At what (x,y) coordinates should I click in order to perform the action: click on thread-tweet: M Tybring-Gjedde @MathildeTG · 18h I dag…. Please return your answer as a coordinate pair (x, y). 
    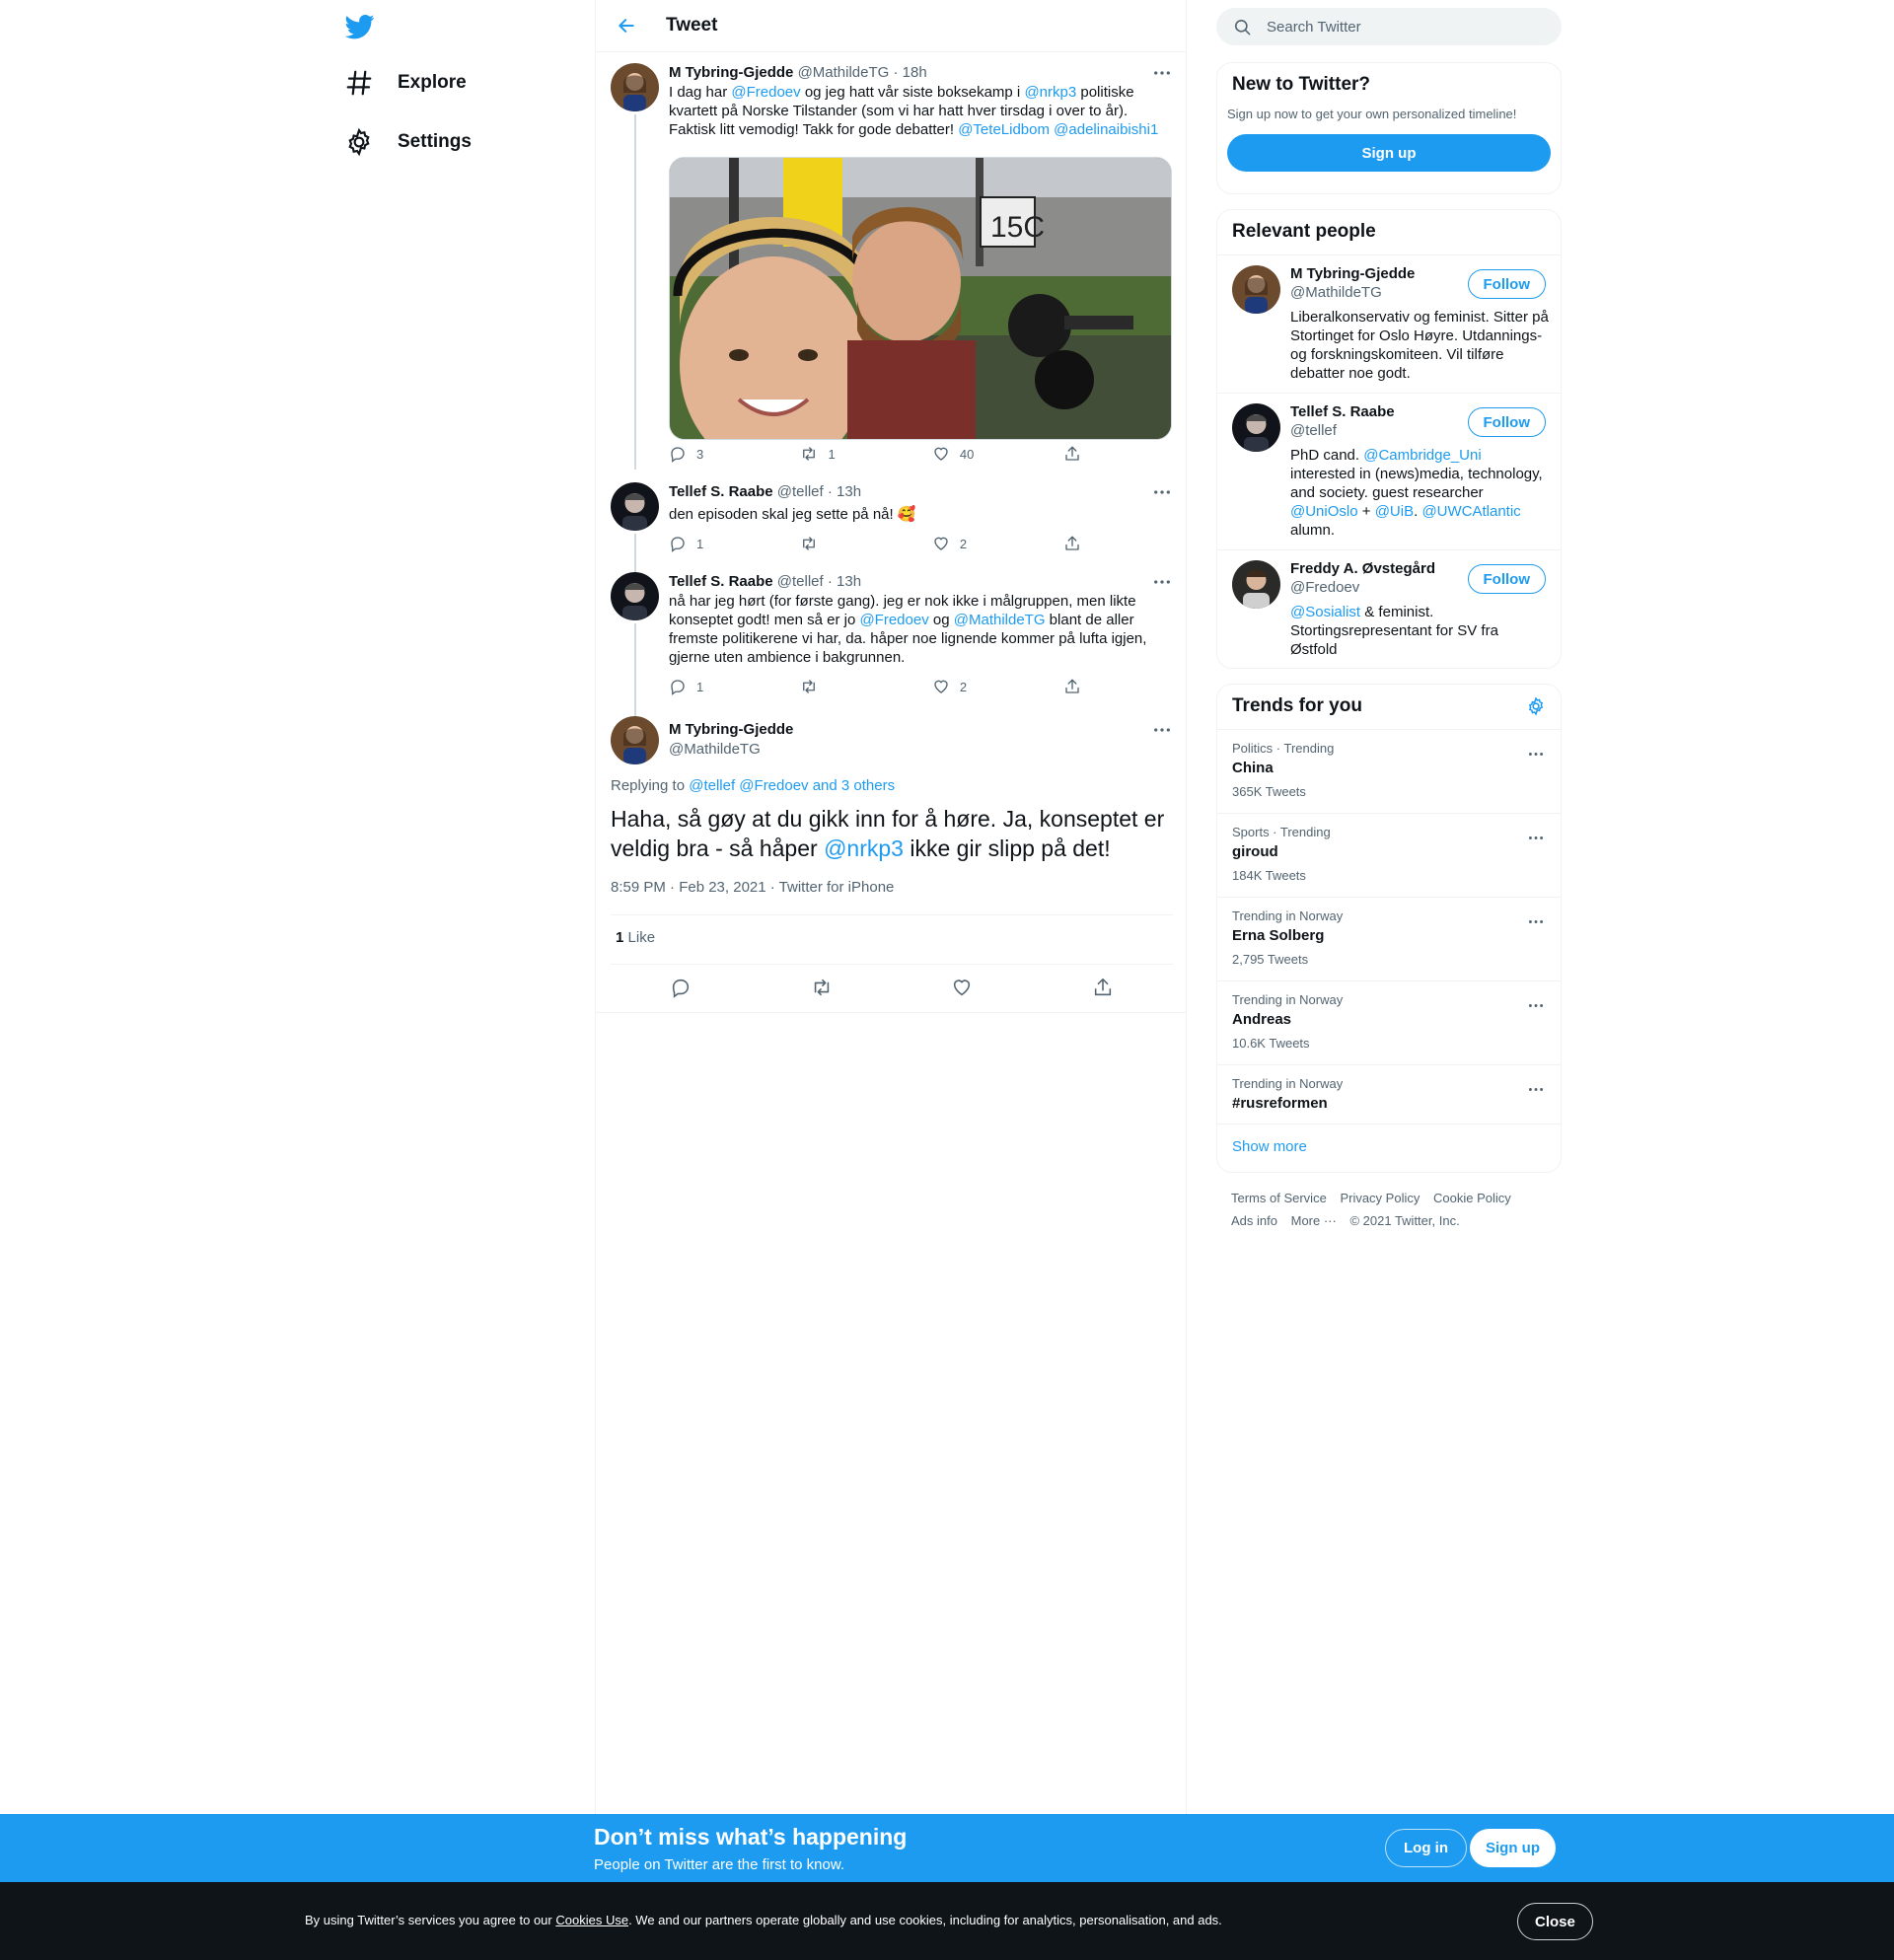
    Looking at the image, I should click on (892, 266).